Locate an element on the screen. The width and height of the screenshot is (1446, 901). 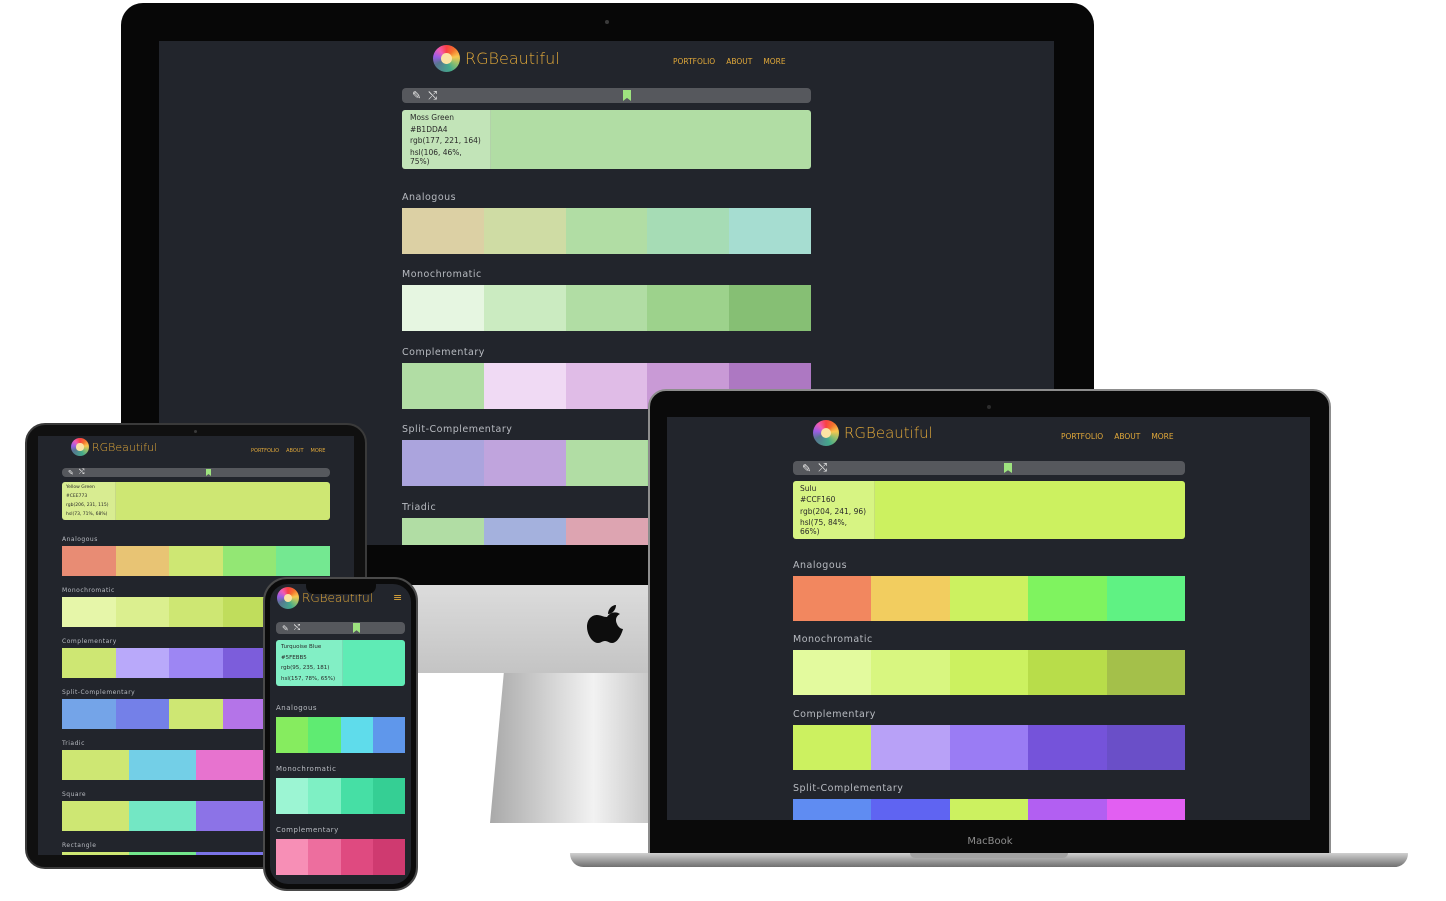
color-rgb: rgb(206, 231, 115) is located at coordinates (88, 505).